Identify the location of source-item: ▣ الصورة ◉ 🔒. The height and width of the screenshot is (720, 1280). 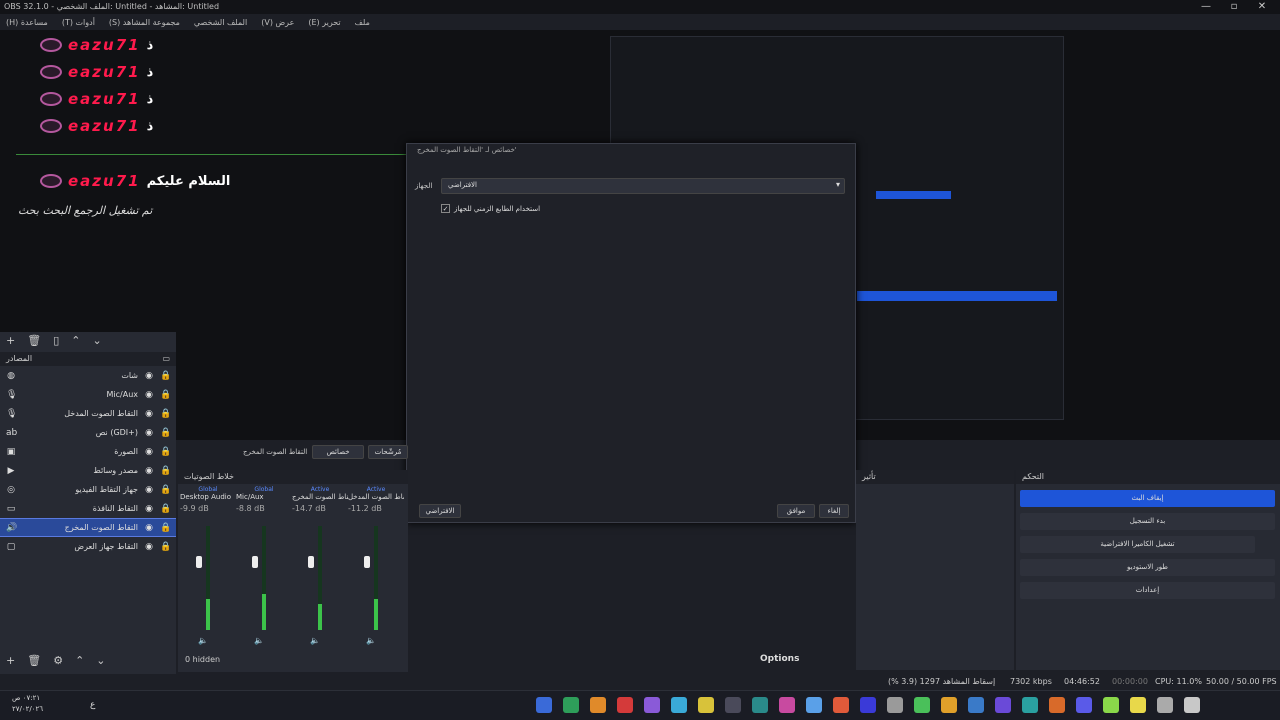
(88, 451).